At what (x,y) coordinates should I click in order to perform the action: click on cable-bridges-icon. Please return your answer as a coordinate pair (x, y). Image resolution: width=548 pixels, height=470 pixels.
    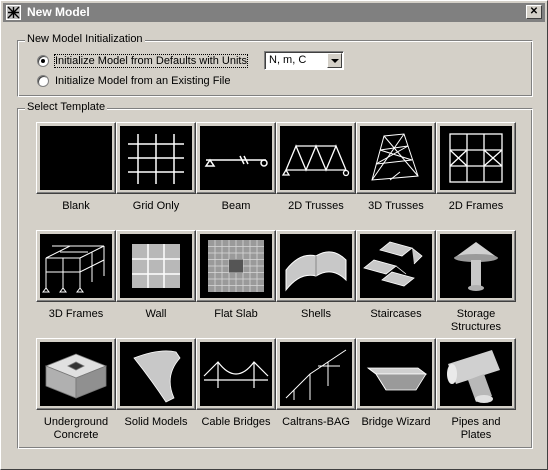
    Looking at the image, I should click on (236, 374).